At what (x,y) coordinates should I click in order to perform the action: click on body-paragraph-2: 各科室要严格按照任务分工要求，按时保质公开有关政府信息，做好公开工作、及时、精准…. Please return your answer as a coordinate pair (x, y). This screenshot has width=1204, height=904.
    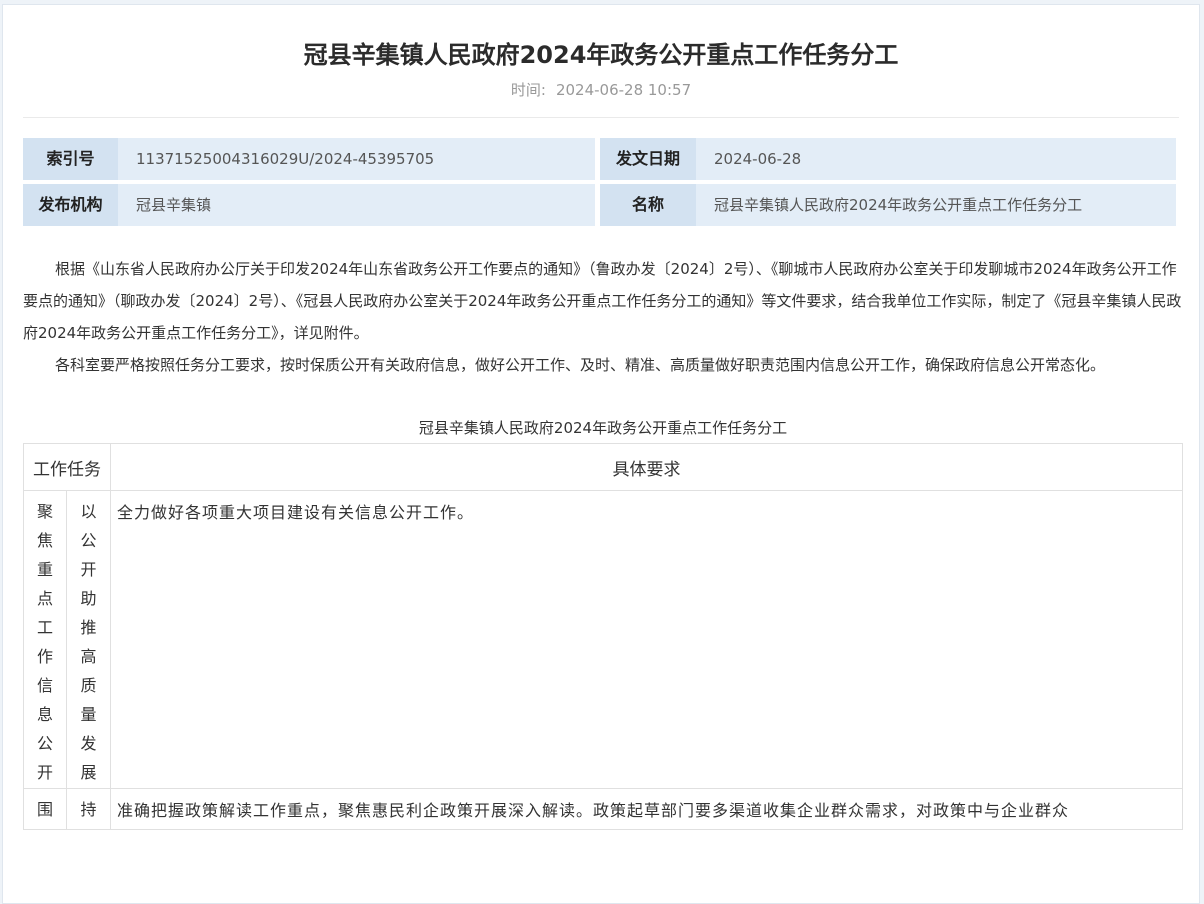
    Looking at the image, I should click on (580, 365).